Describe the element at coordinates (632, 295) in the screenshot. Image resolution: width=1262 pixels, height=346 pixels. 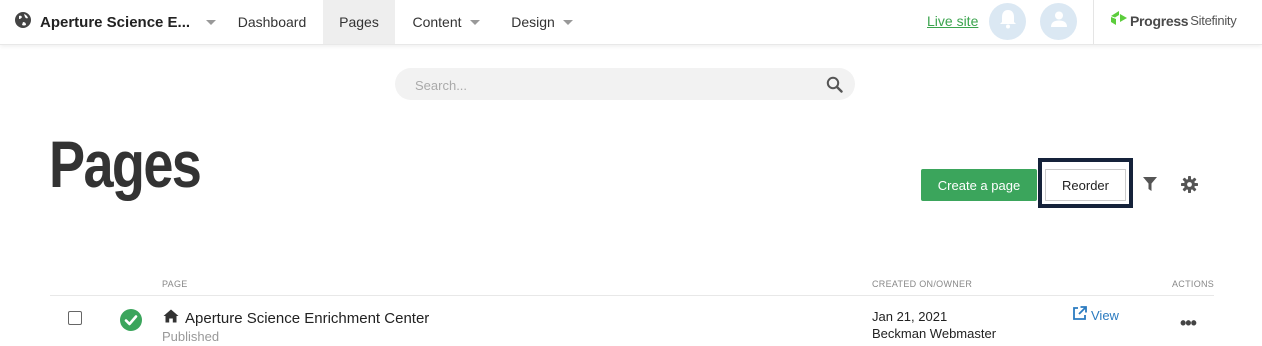
I see `table-divider` at that location.